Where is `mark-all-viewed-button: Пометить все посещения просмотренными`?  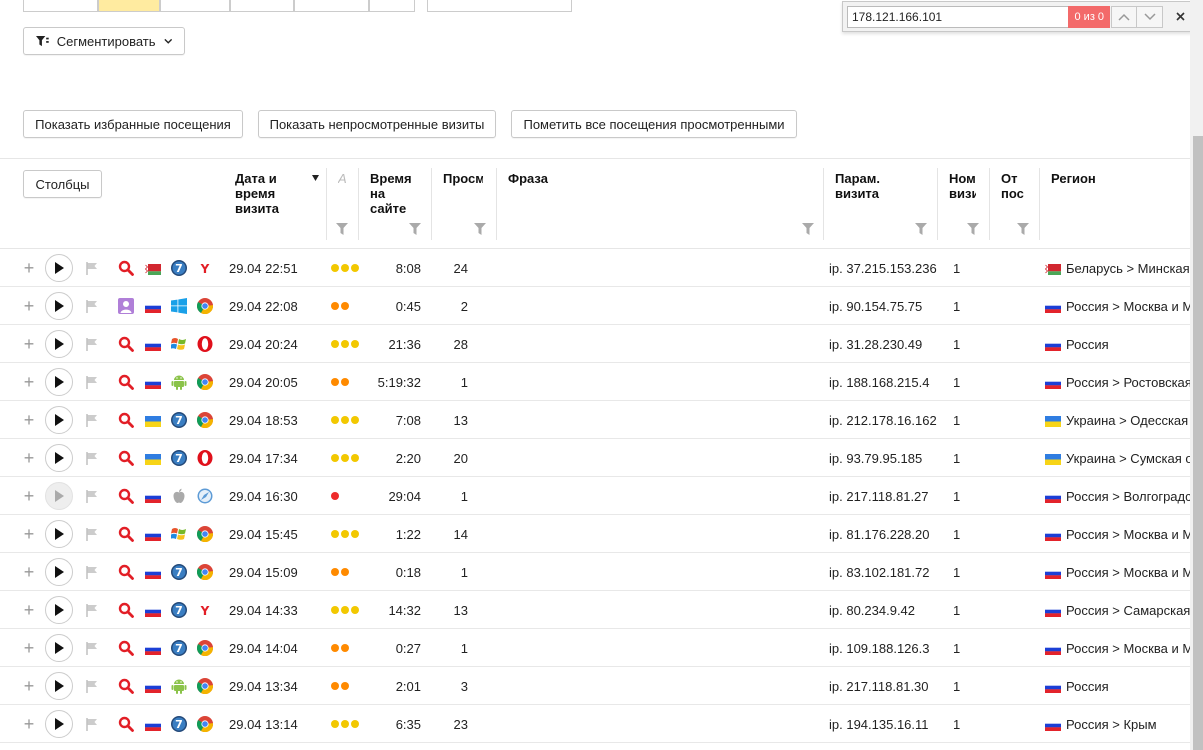 mark-all-viewed-button: Пометить все посещения просмотренными is located at coordinates (654, 124).